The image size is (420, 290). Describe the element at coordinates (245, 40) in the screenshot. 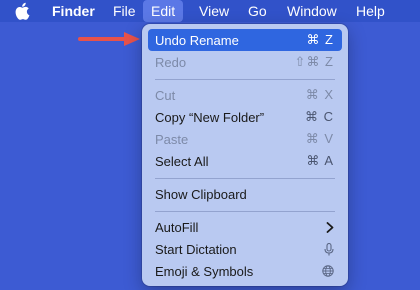

I see `menu-item-undo-rename: Undo Rename ⌘ Z` at that location.